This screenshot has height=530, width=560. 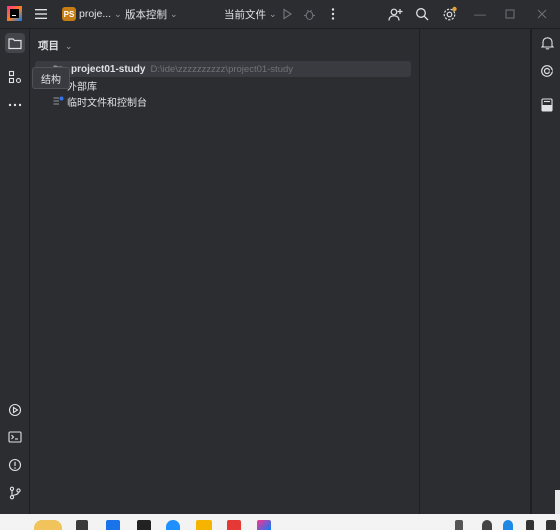 I want to click on ai-assistant-icon, so click(x=547, y=71).